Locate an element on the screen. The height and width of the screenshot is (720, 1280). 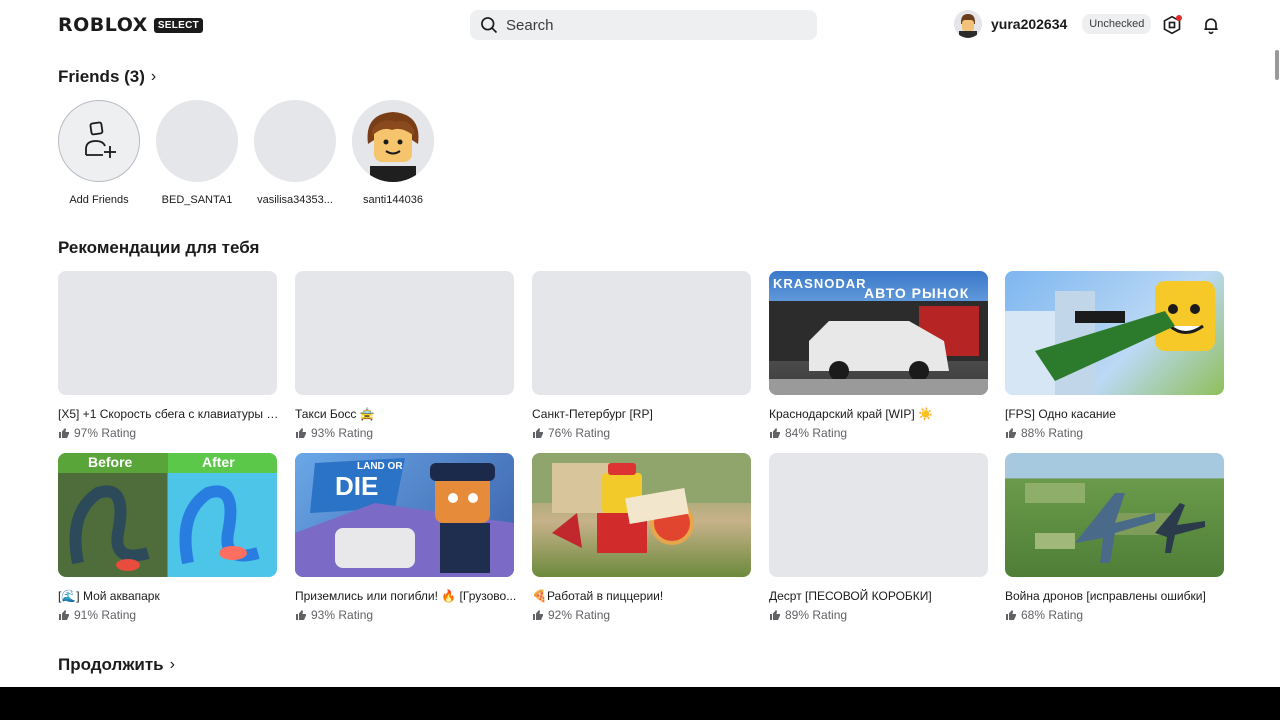
game-rating: 91% Rating is located at coordinates (167, 615).